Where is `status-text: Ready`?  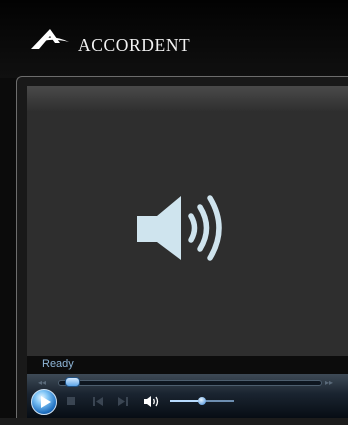 status-text: Ready is located at coordinates (58, 364).